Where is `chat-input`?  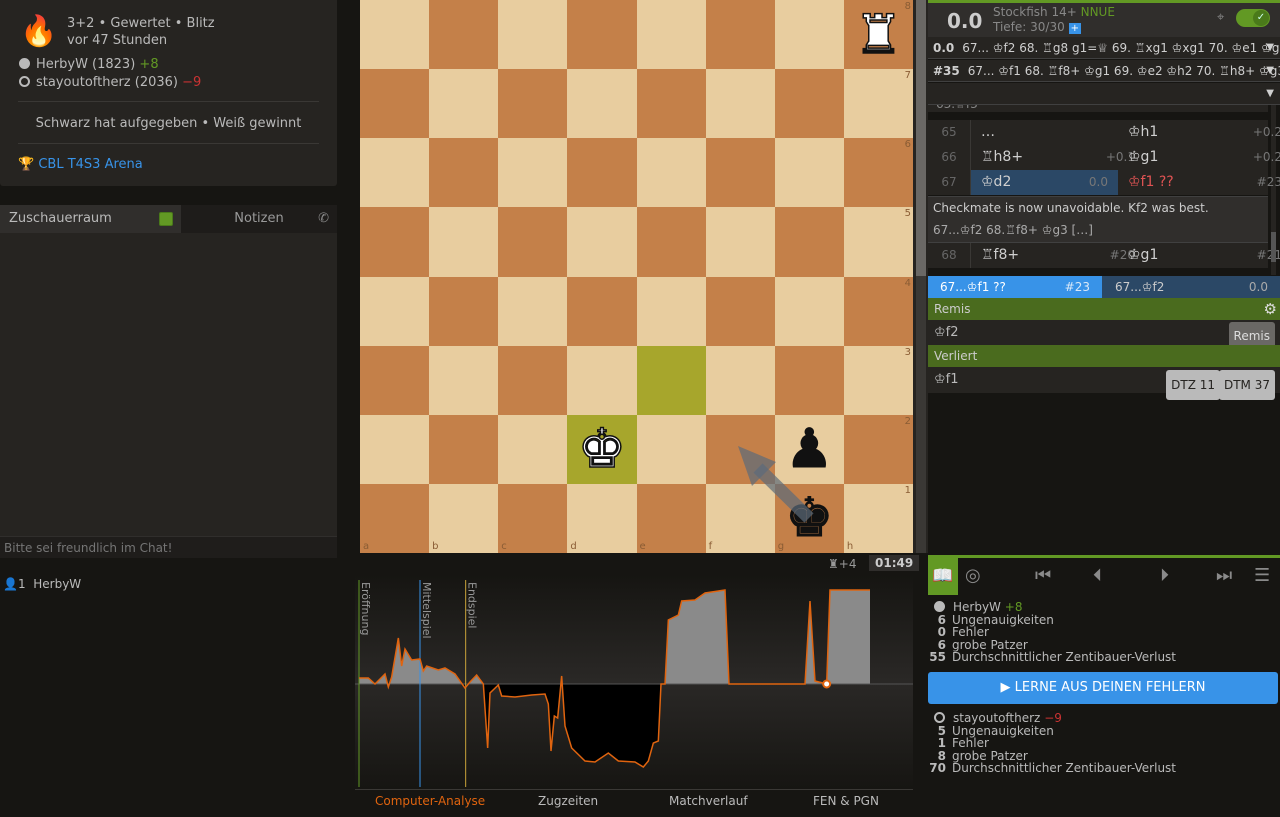
chat-input is located at coordinates (168, 547).